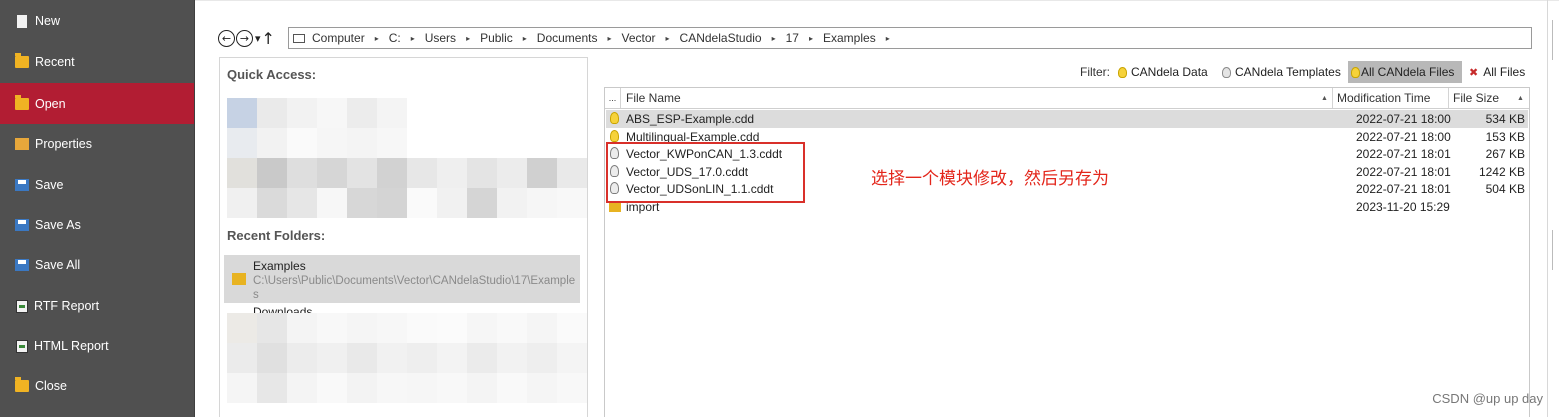  Describe the element at coordinates (50, 103) in the screenshot. I see `menu-open-label: Open` at that location.